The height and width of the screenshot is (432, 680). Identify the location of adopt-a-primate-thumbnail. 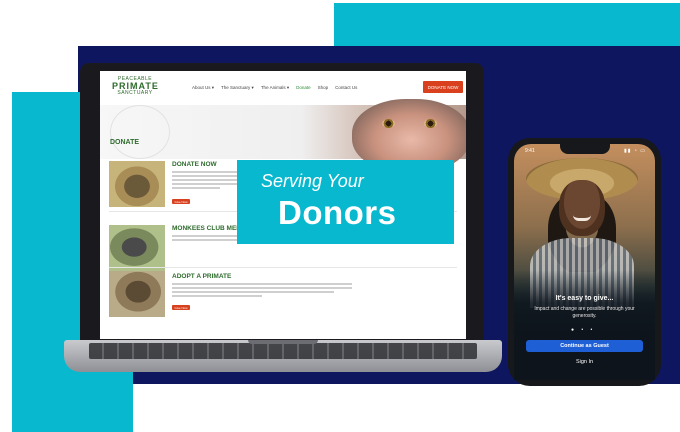
(137, 294).